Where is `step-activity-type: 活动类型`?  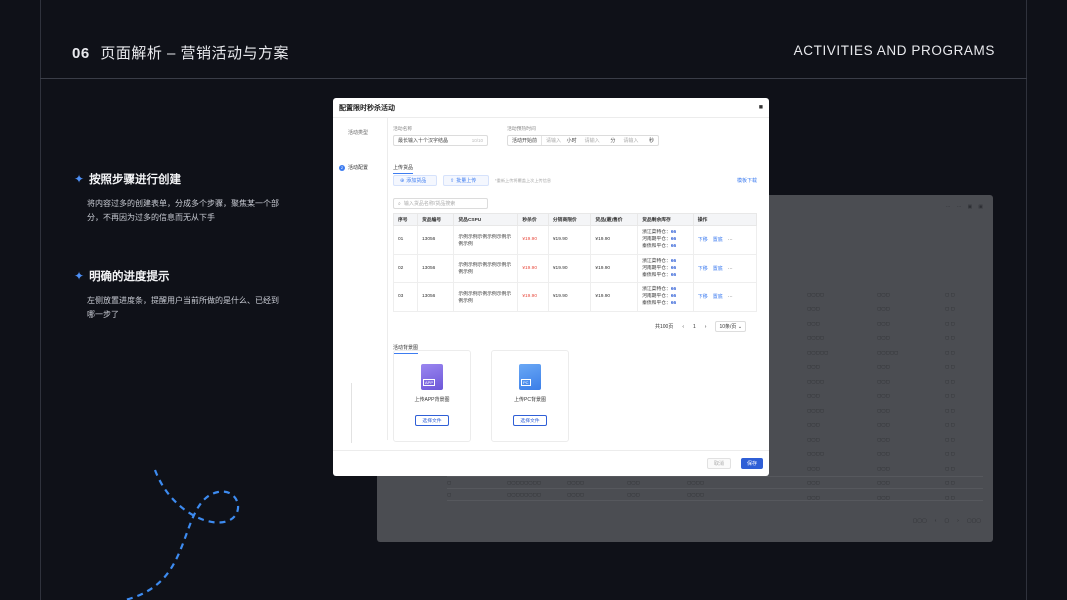
step-activity-type: 活动类型 is located at coordinates (353, 132).